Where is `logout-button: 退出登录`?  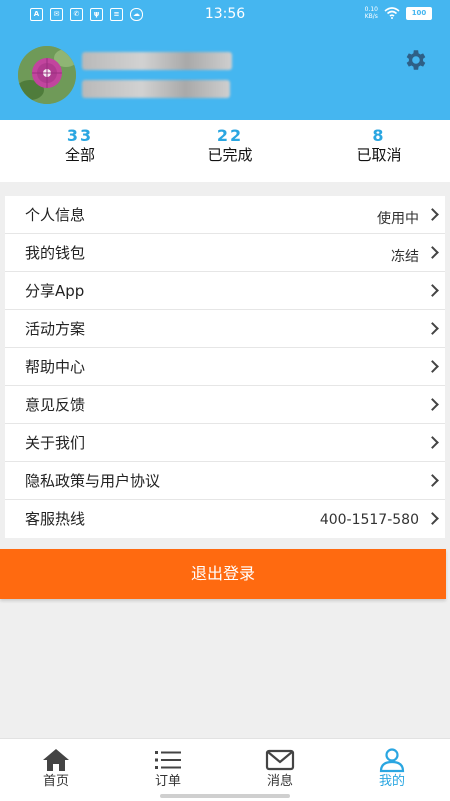
logout-button: 退出登录 is located at coordinates (223, 574).